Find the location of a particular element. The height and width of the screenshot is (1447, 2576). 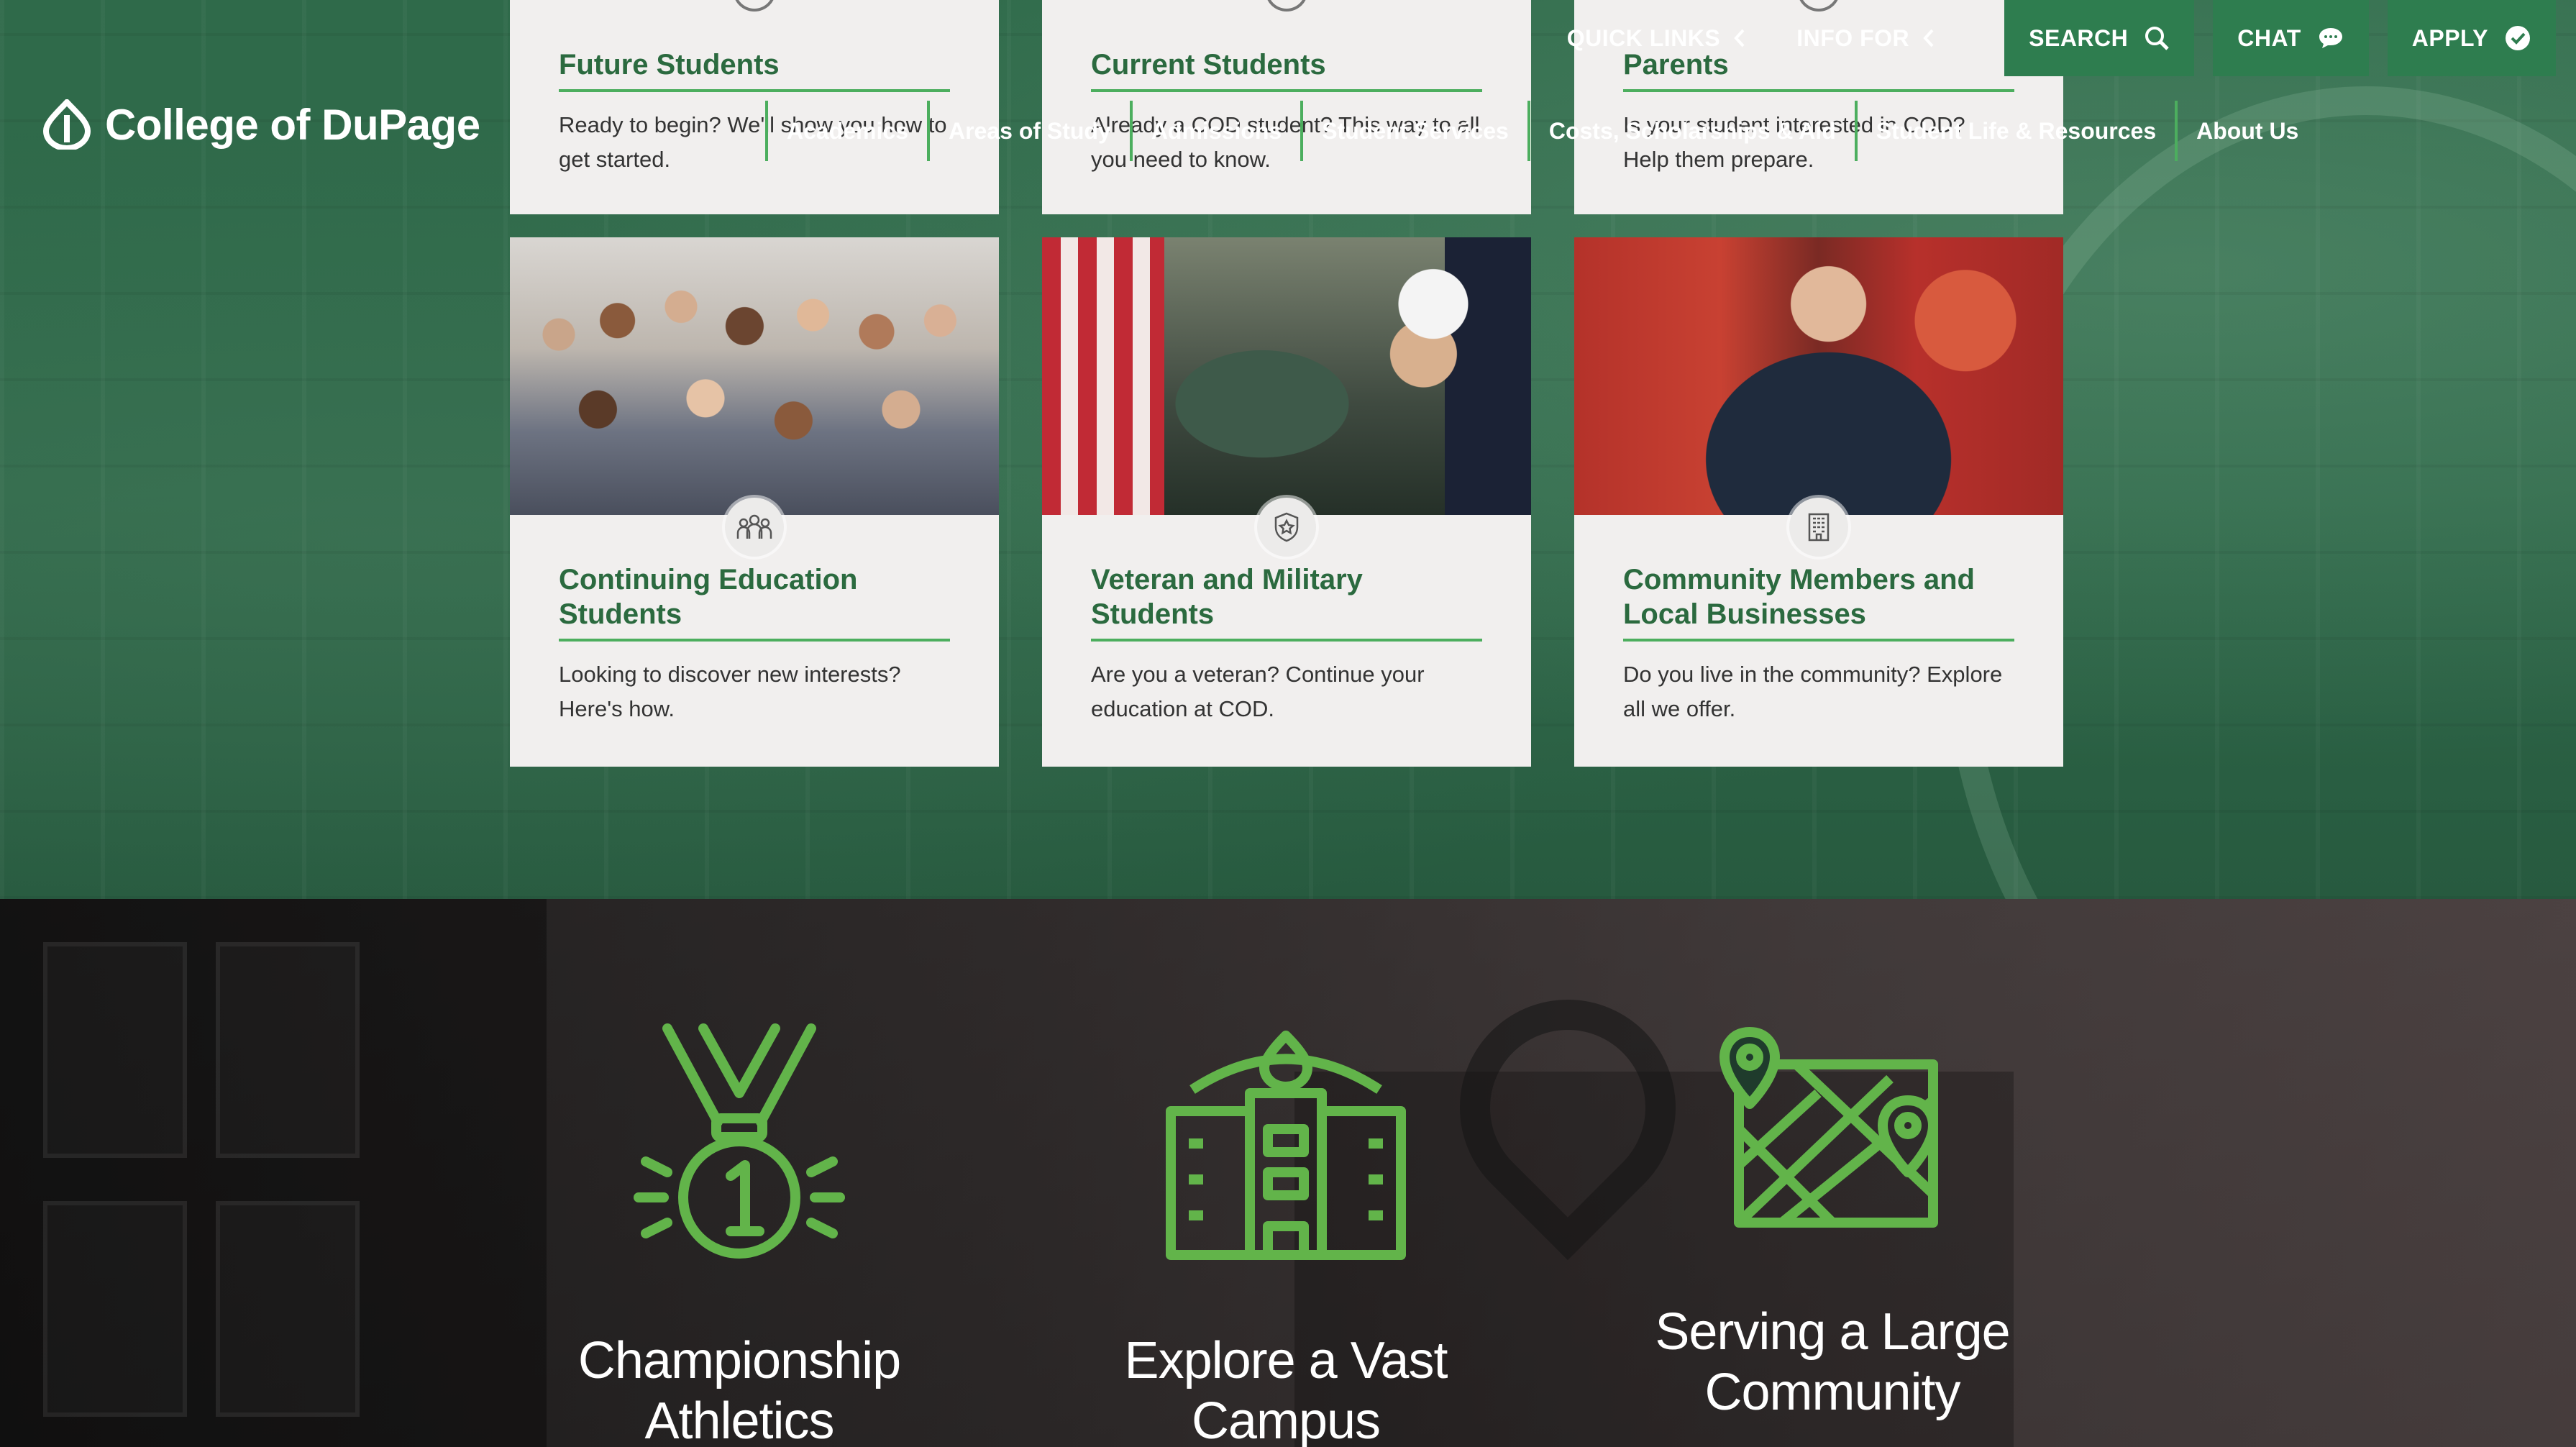

apply-button: APPLY is located at coordinates (2471, 38).